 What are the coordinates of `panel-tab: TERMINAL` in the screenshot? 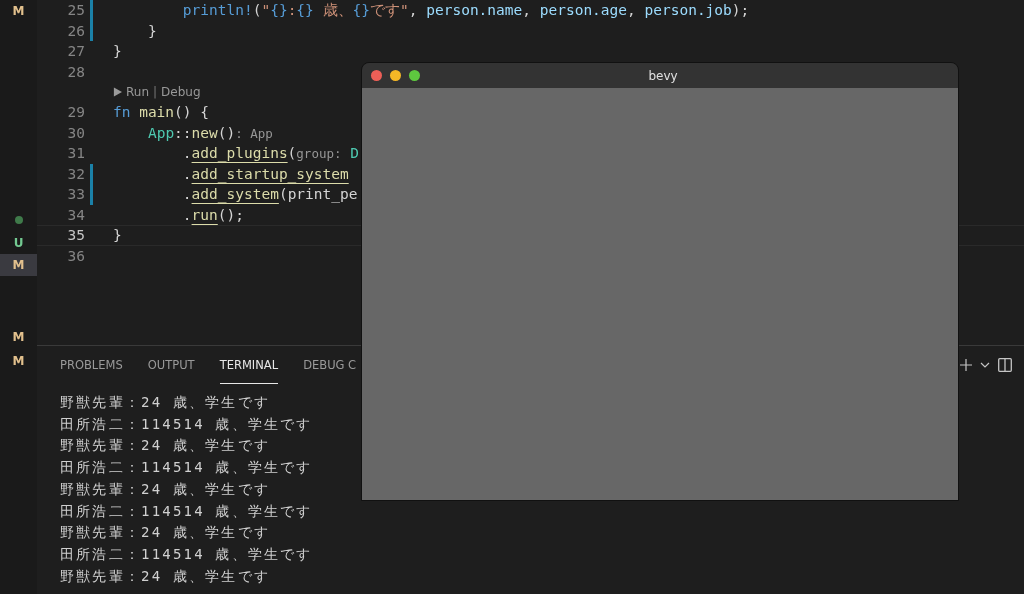 It's located at (249, 365).